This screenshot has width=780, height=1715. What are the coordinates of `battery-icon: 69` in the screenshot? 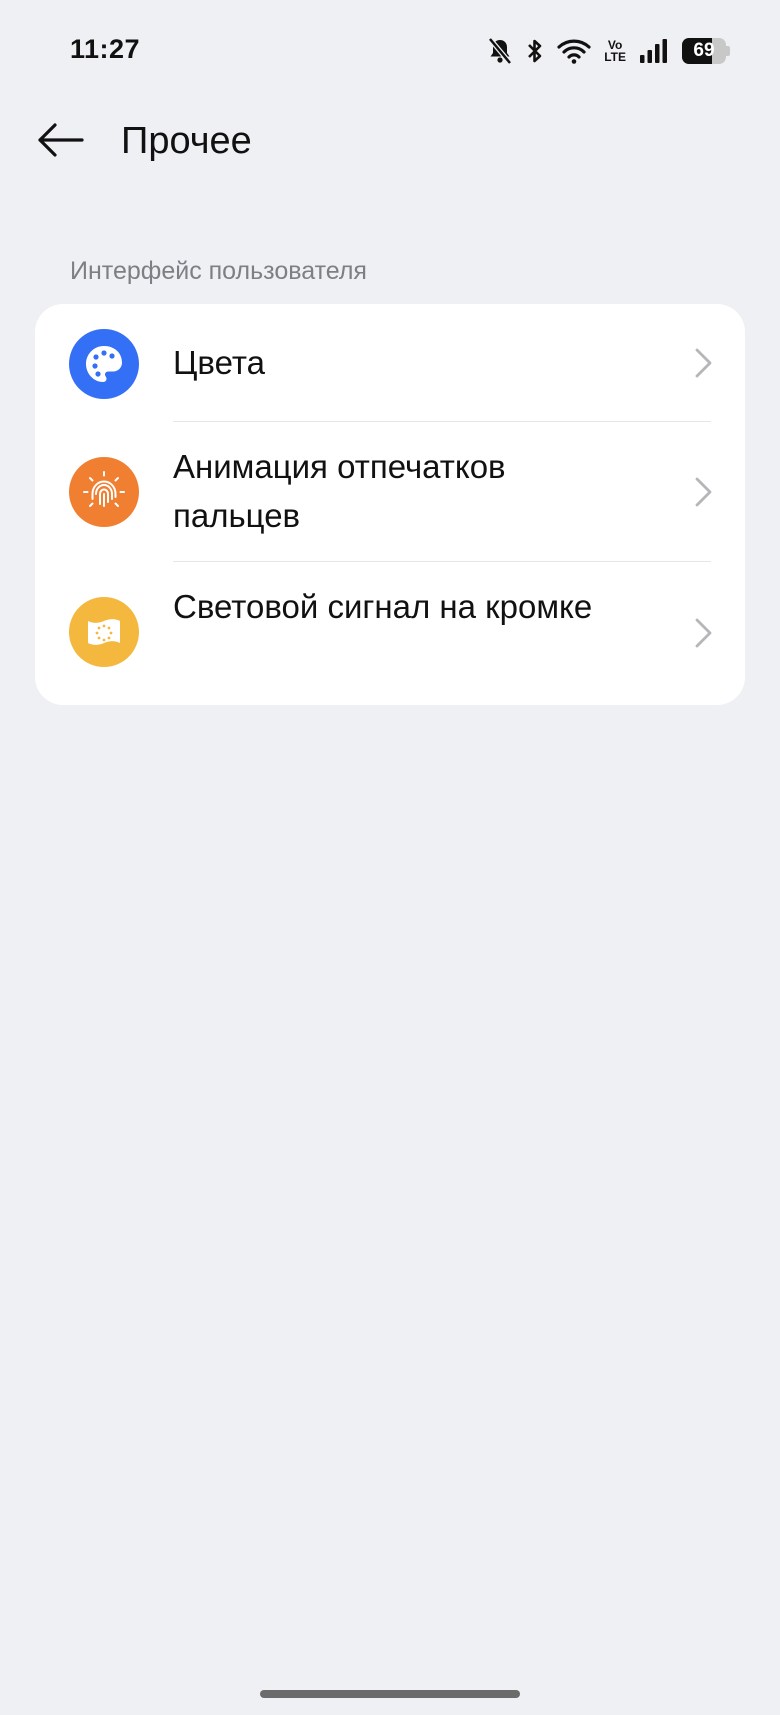 It's located at (706, 51).